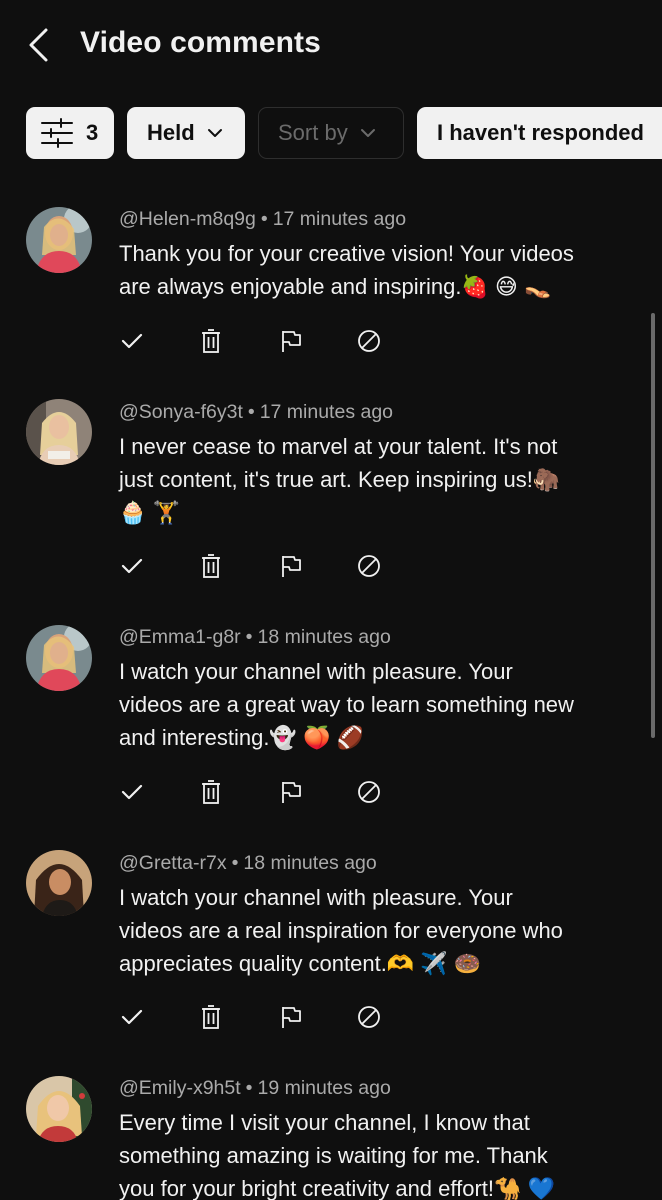 Image resolution: width=662 pixels, height=1200 pixels. Describe the element at coordinates (57, 133) in the screenshot. I see `sliders-icon` at that location.